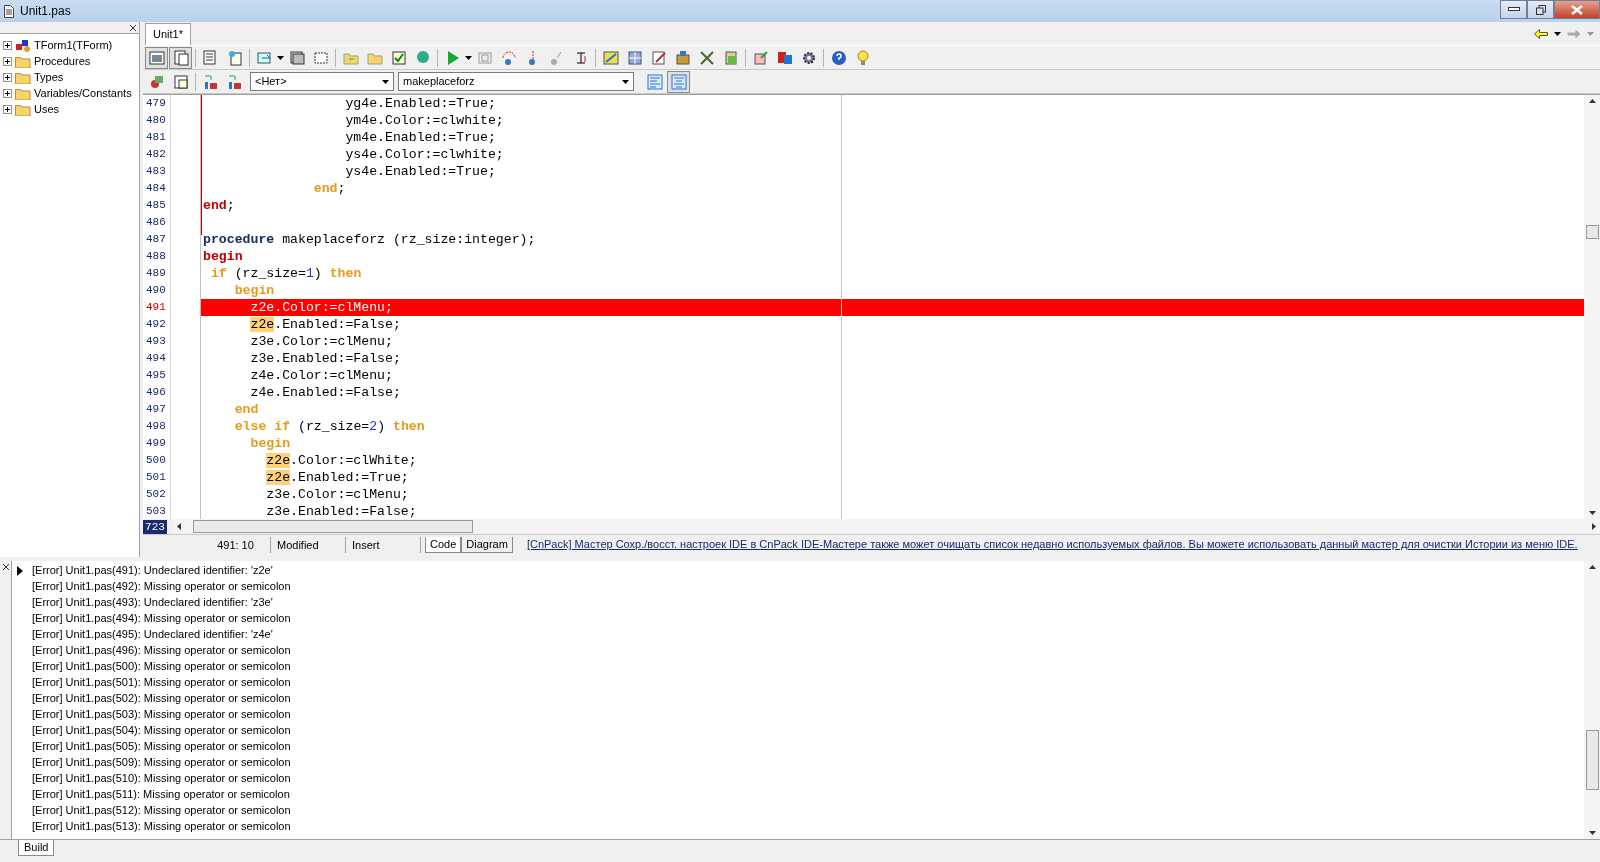 The width and height of the screenshot is (1600, 862). Describe the element at coordinates (806, 730) in the screenshot. I see `error-message: [Error] Unit1.pas(504): Missing operator or semicolon` at that location.